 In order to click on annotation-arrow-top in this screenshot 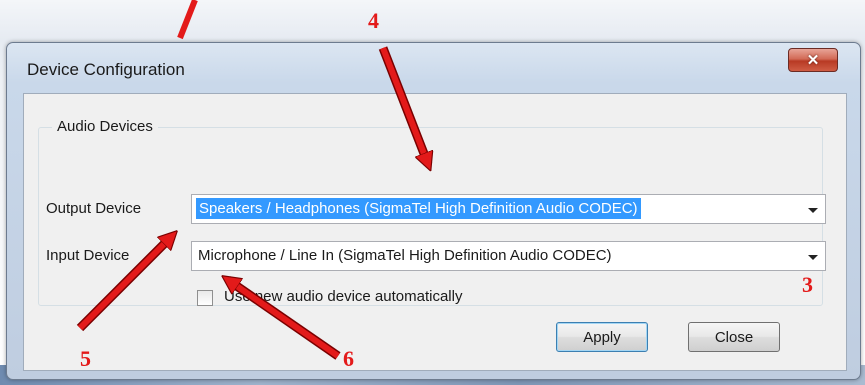, I will do `click(187, 20)`.